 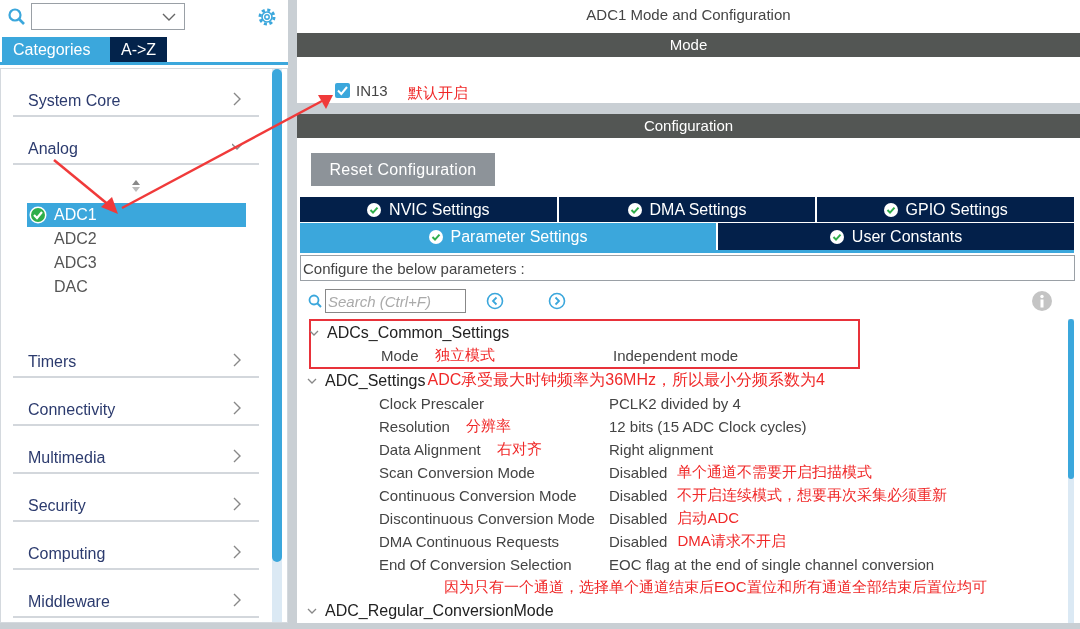 I want to click on channel-label: IN13, so click(x=372, y=90).